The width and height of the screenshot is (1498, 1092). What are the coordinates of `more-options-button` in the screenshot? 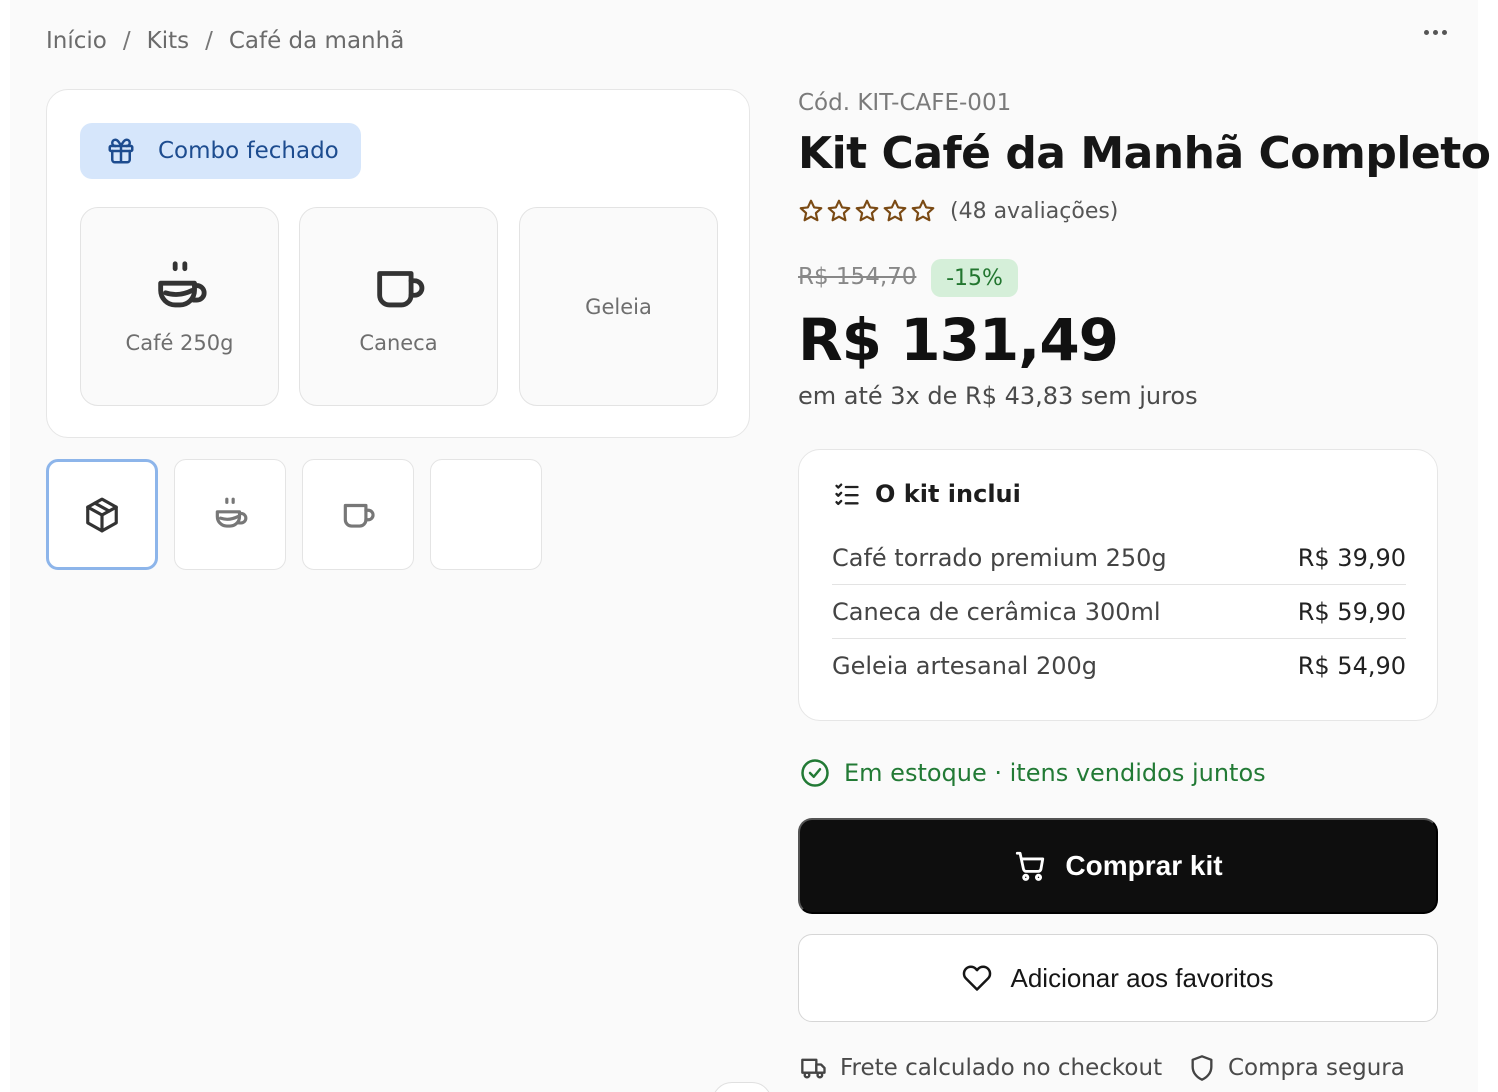 It's located at (1435, 32).